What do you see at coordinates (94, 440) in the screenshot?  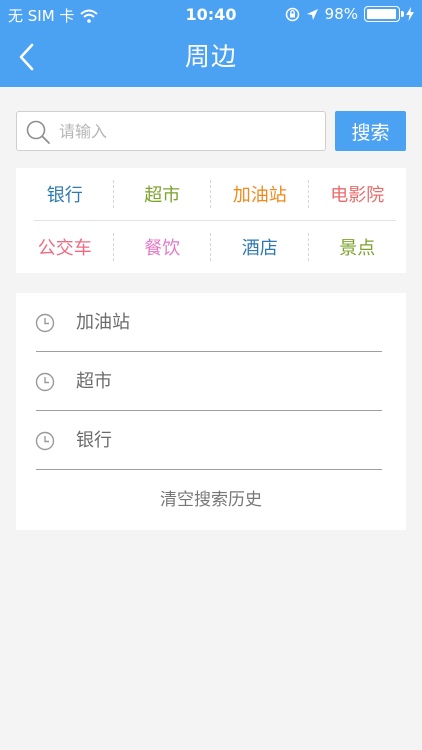 I see `history-item-label: 银行` at bounding box center [94, 440].